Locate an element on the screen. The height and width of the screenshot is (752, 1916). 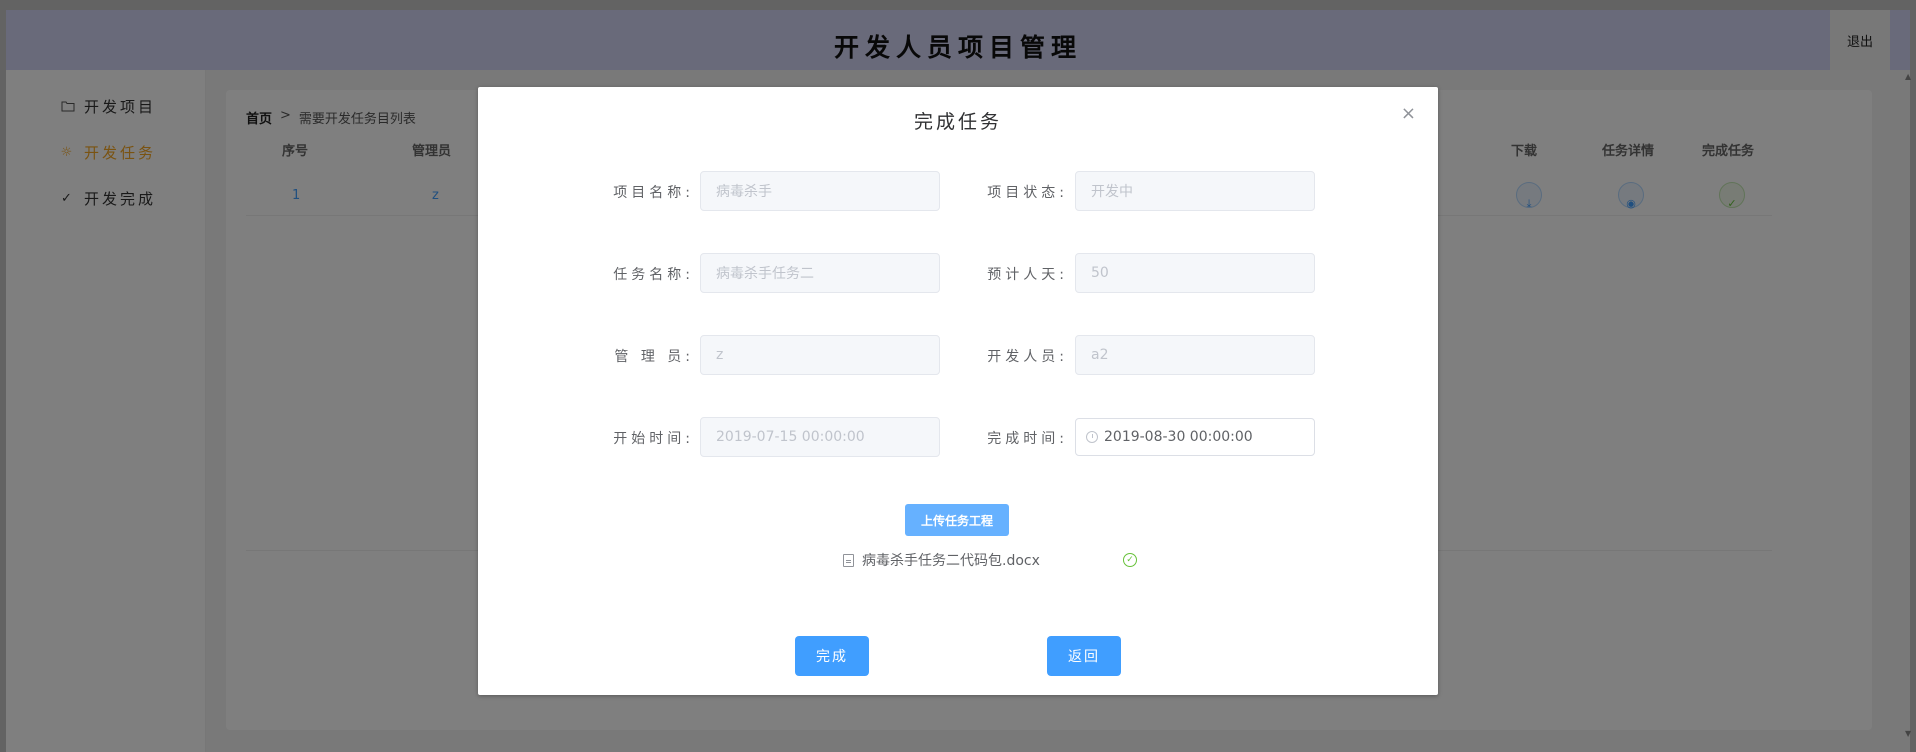
project-status-field: 开发中 is located at coordinates (1195, 191).